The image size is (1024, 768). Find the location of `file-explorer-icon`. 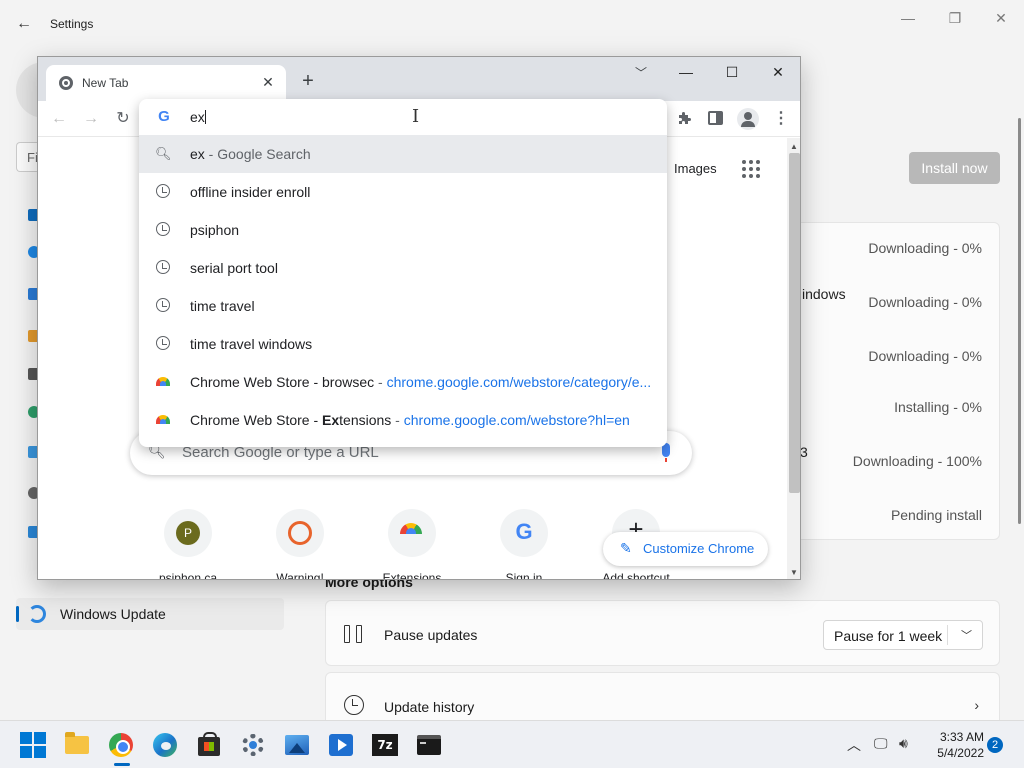

file-explorer-icon is located at coordinates (77, 745).